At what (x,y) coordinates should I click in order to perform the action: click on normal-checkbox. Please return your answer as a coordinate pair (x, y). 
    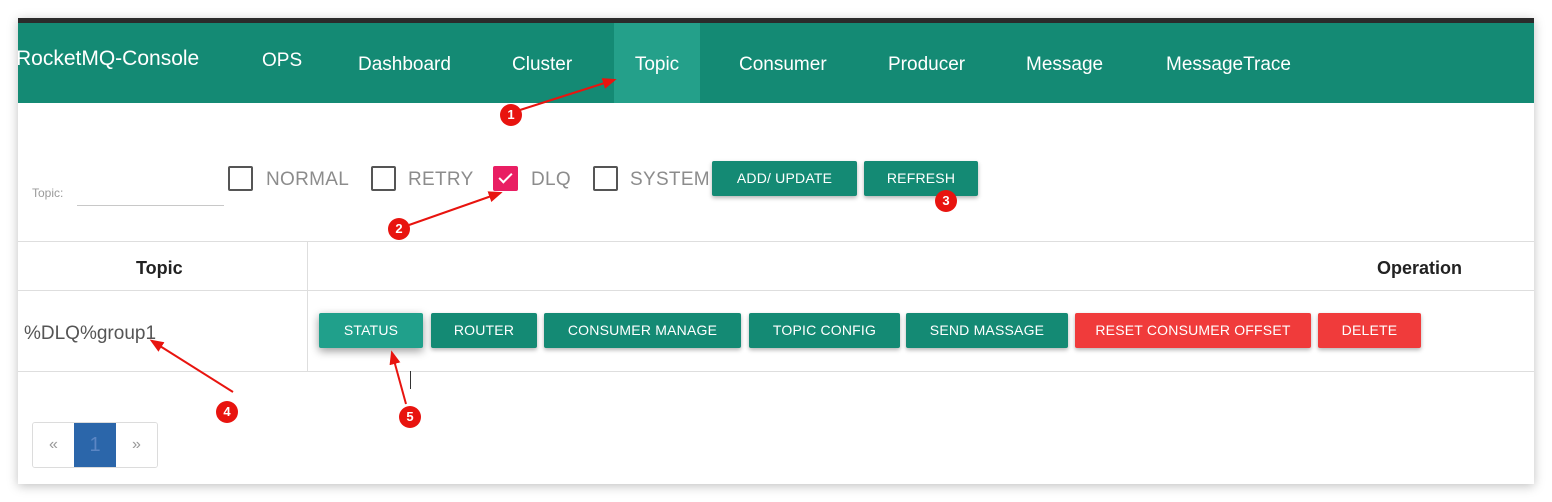
    Looking at the image, I should click on (240, 178).